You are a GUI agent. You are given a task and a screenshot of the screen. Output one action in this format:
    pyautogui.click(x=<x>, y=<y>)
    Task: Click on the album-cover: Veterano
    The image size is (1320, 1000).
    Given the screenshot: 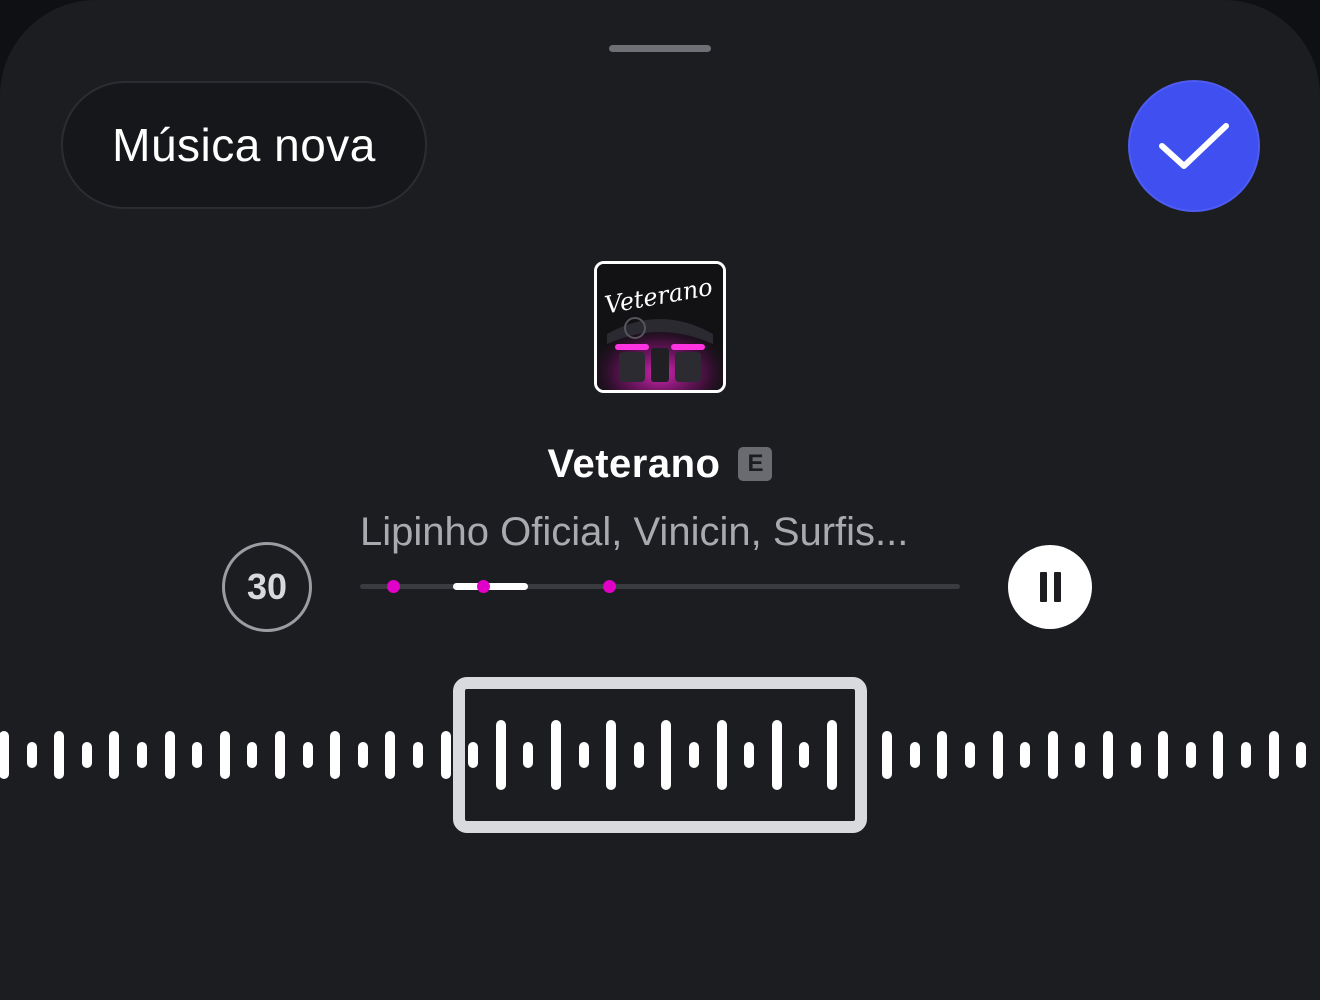 What is the action you would take?
    pyautogui.click(x=660, y=327)
    